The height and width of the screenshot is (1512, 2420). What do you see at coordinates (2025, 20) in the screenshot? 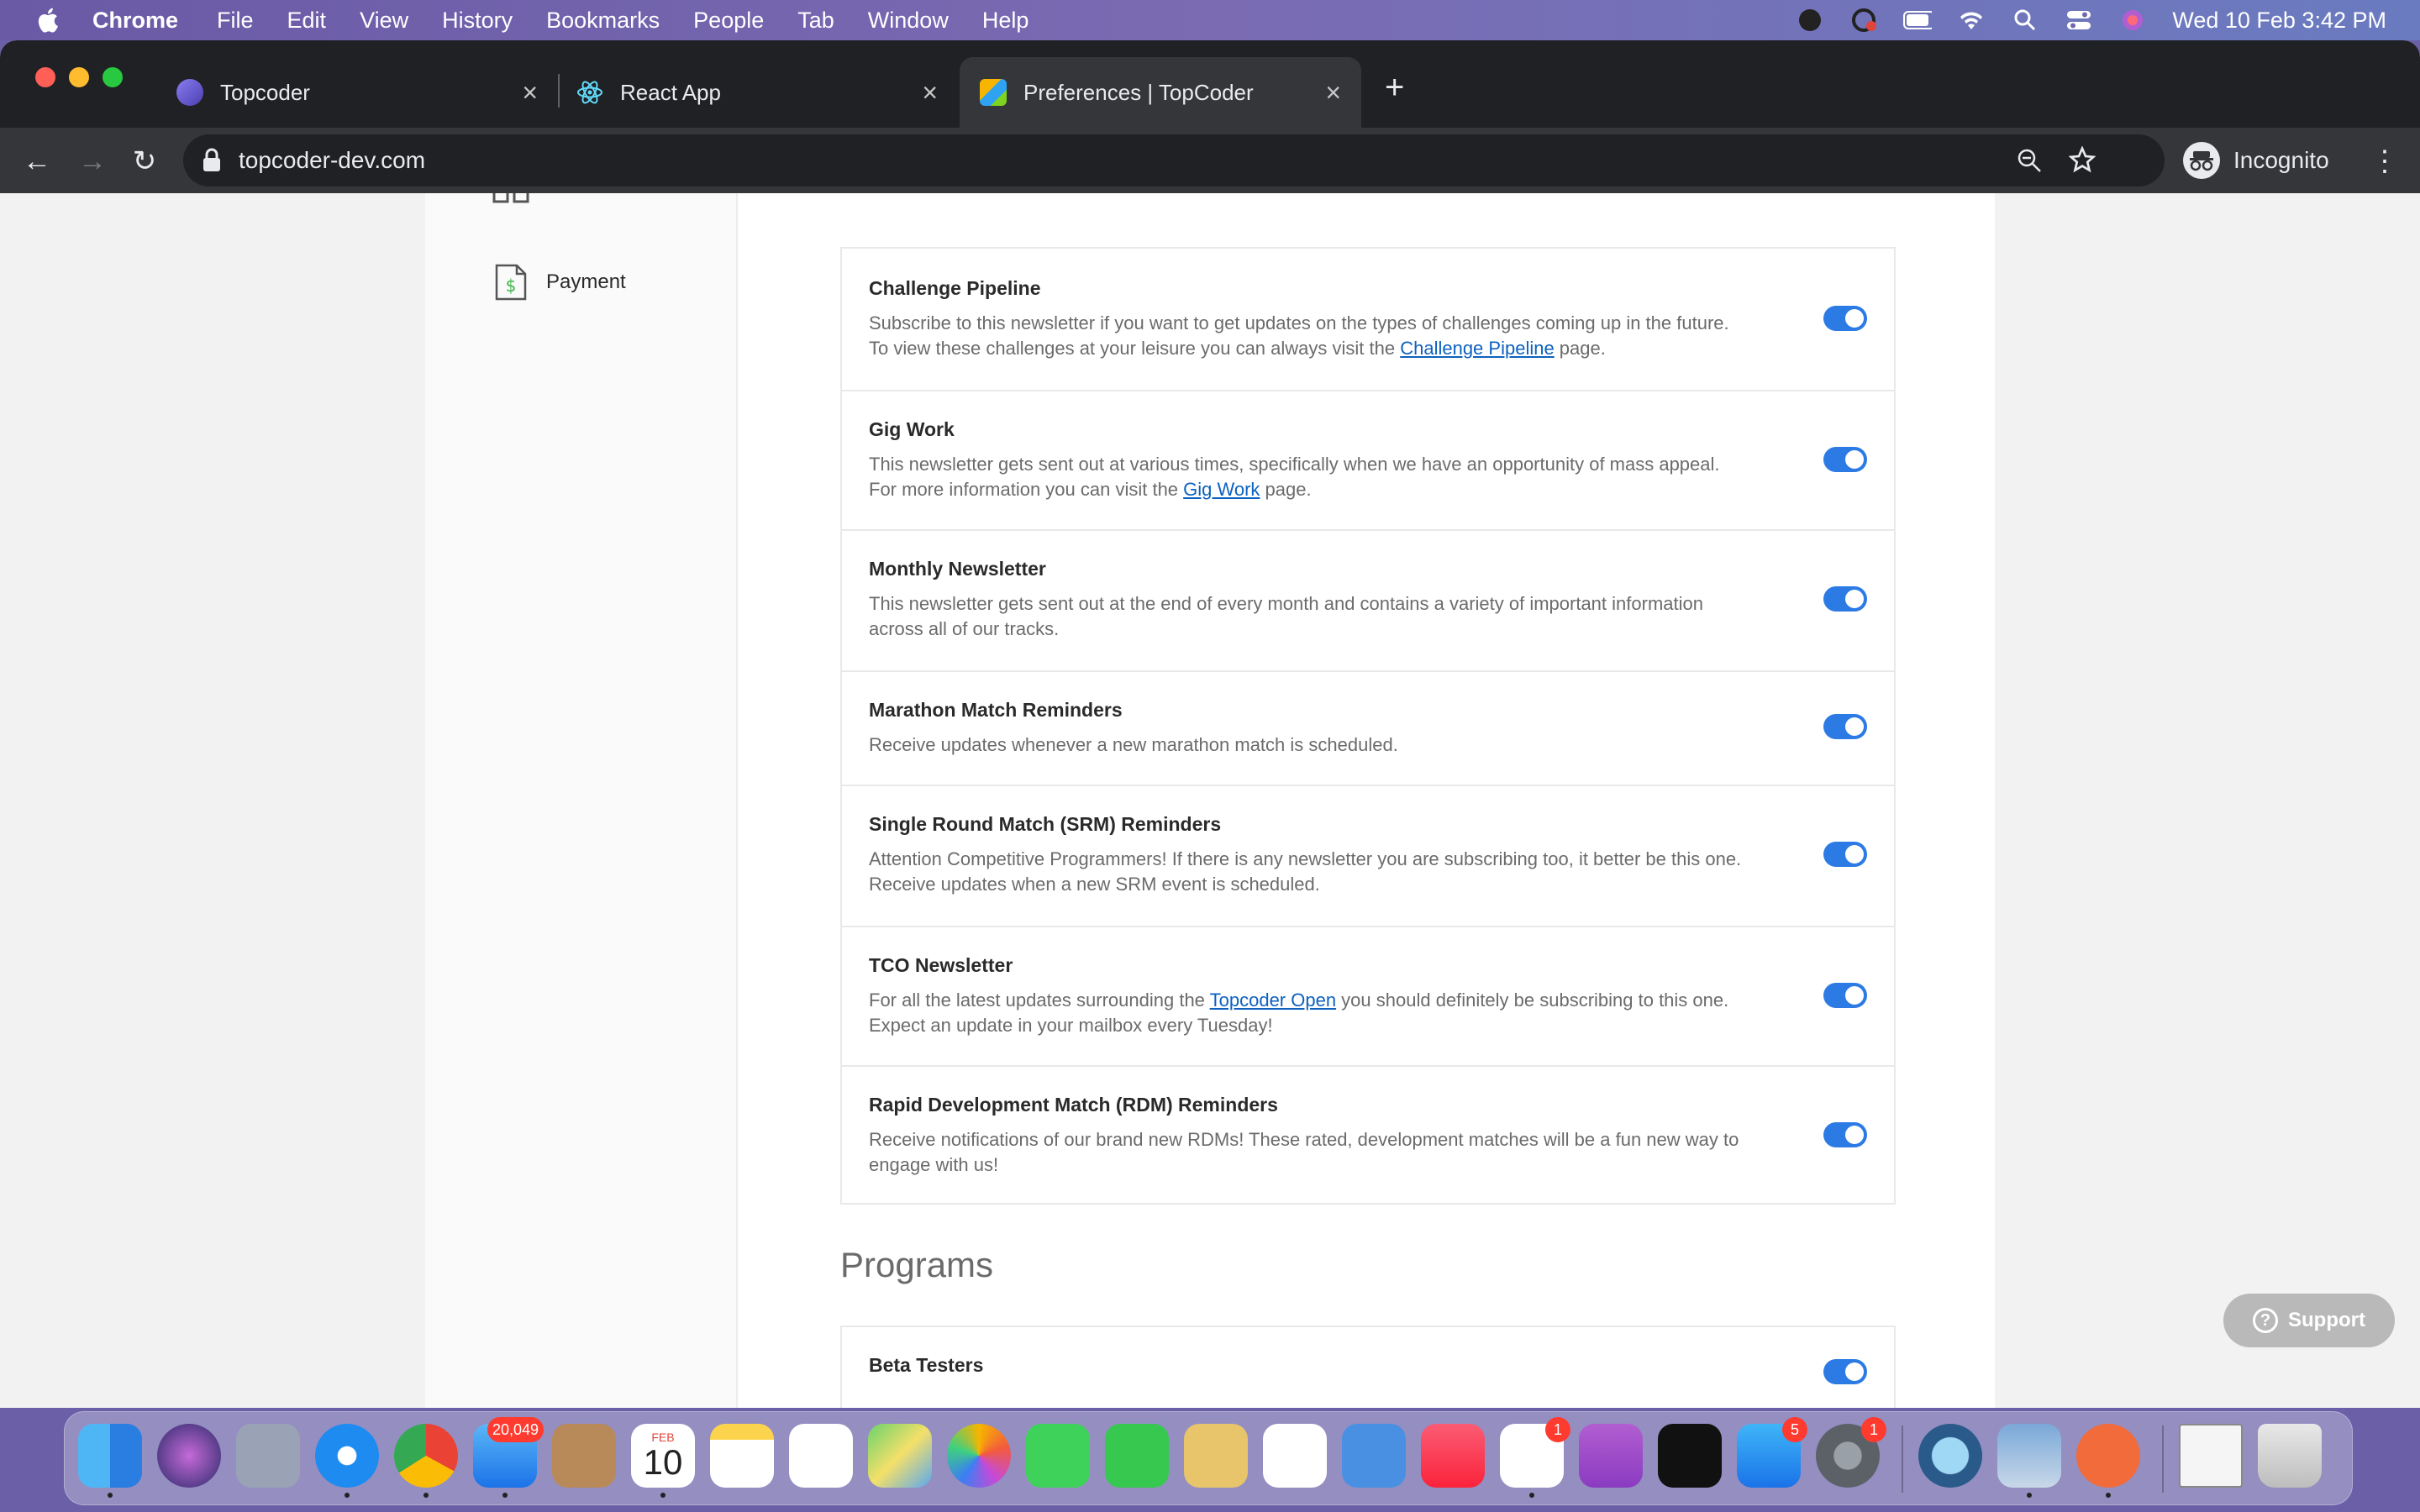
I see `spotlight-search-icon` at bounding box center [2025, 20].